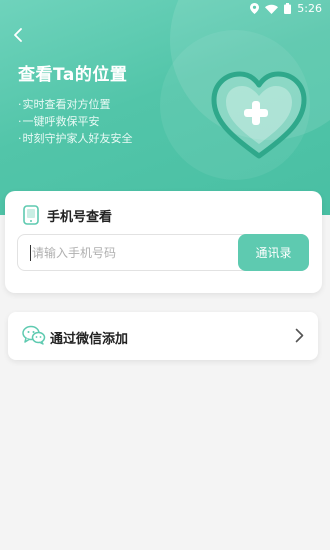 Image resolution: width=330 pixels, height=550 pixels. I want to click on wechat-add-card: 通过微信添加, so click(163, 336).